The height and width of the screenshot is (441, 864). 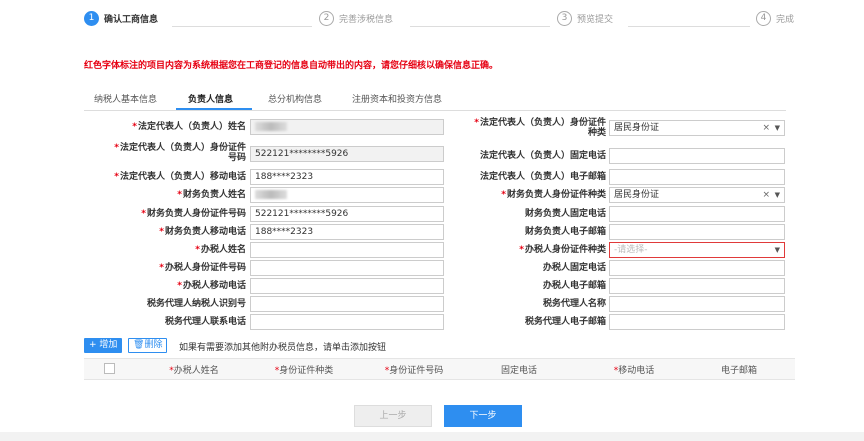 I want to click on field-label: 办税人电子邮箱, so click(x=574, y=286).